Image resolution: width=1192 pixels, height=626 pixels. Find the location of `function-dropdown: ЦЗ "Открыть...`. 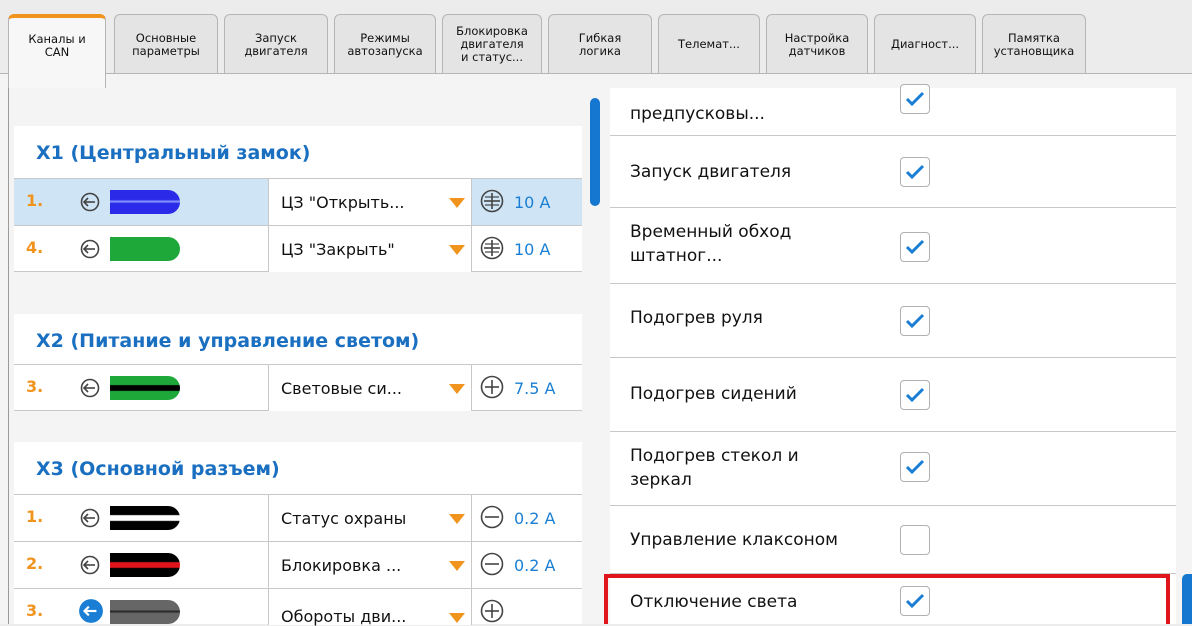

function-dropdown: ЦЗ "Открыть... is located at coordinates (370, 202).